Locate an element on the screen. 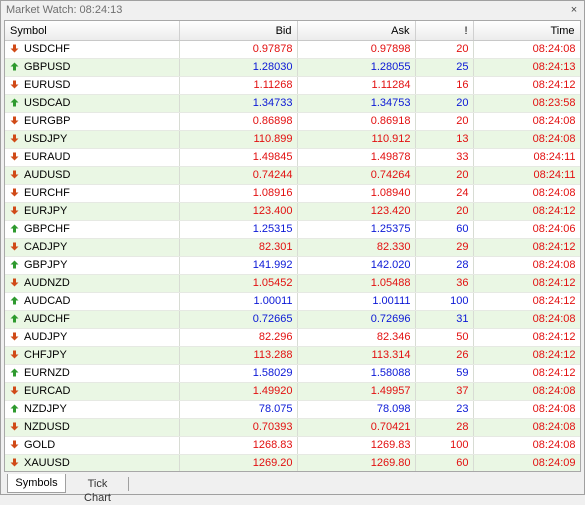 The image size is (585, 505). symbol-cell: EURCHF is located at coordinates (92, 193).